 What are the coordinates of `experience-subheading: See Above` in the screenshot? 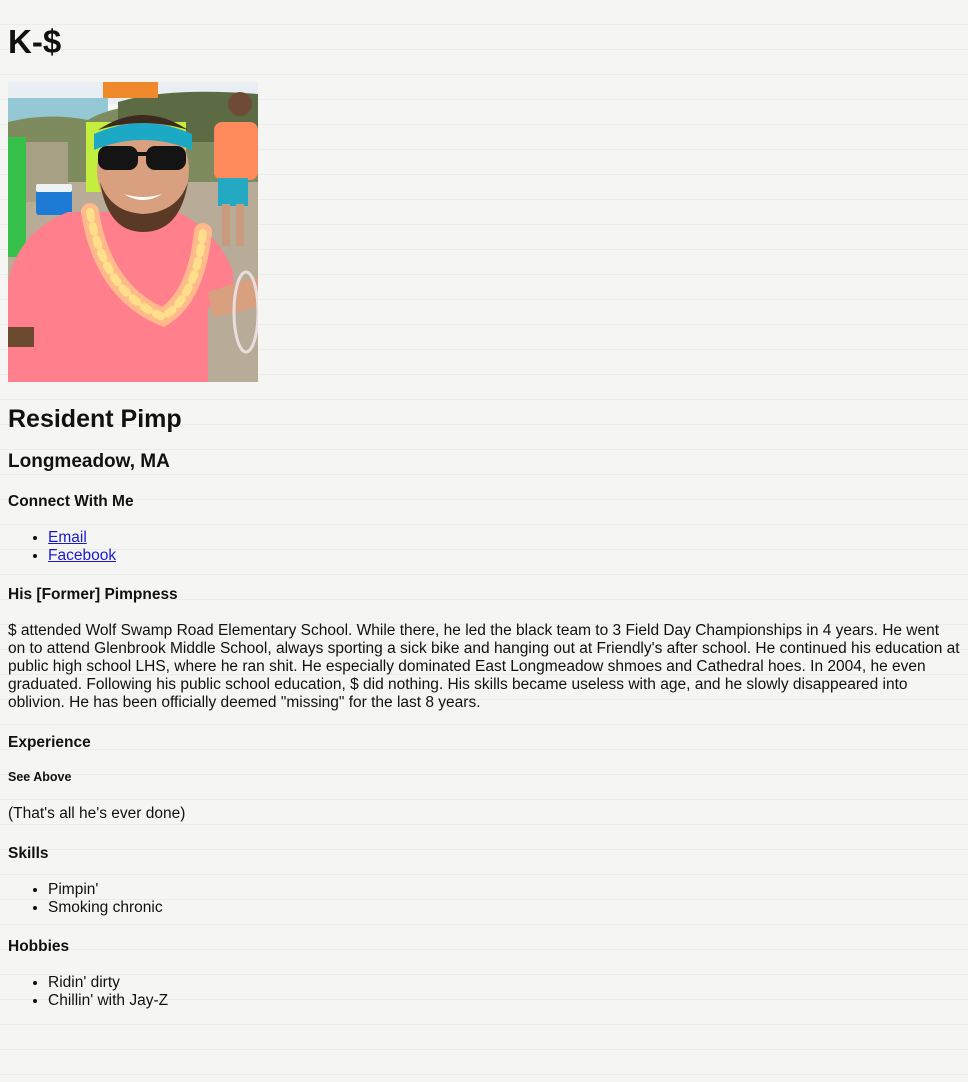 It's located at (40, 777).